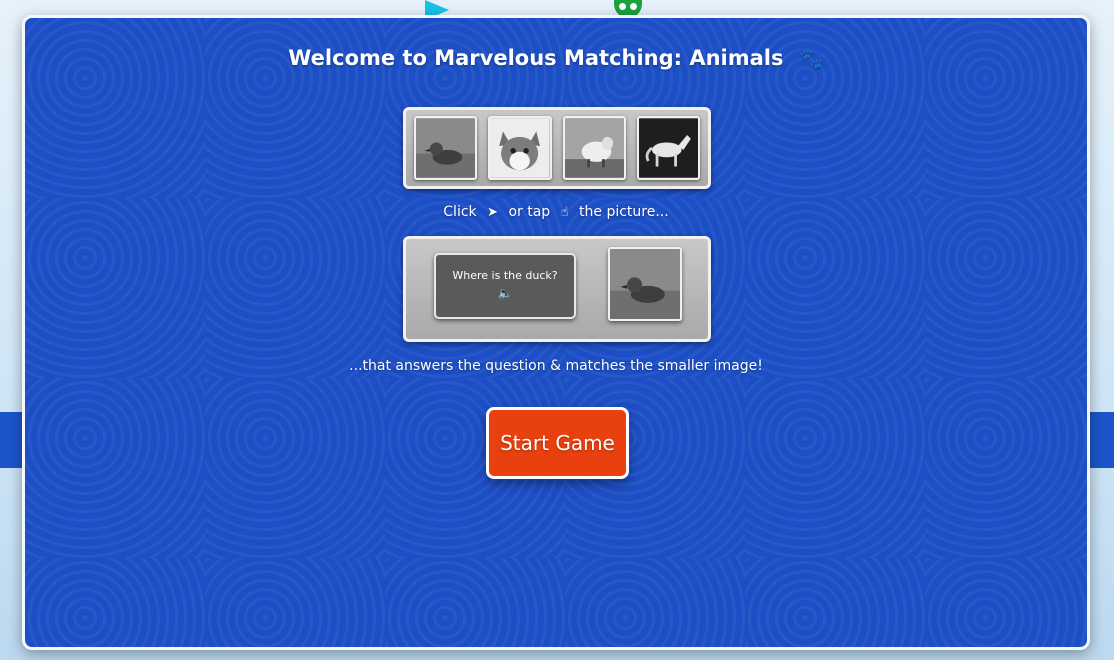 The height and width of the screenshot is (660, 1114). What do you see at coordinates (492, 212) in the screenshot?
I see `mouse-pointer-icon: ➤` at bounding box center [492, 212].